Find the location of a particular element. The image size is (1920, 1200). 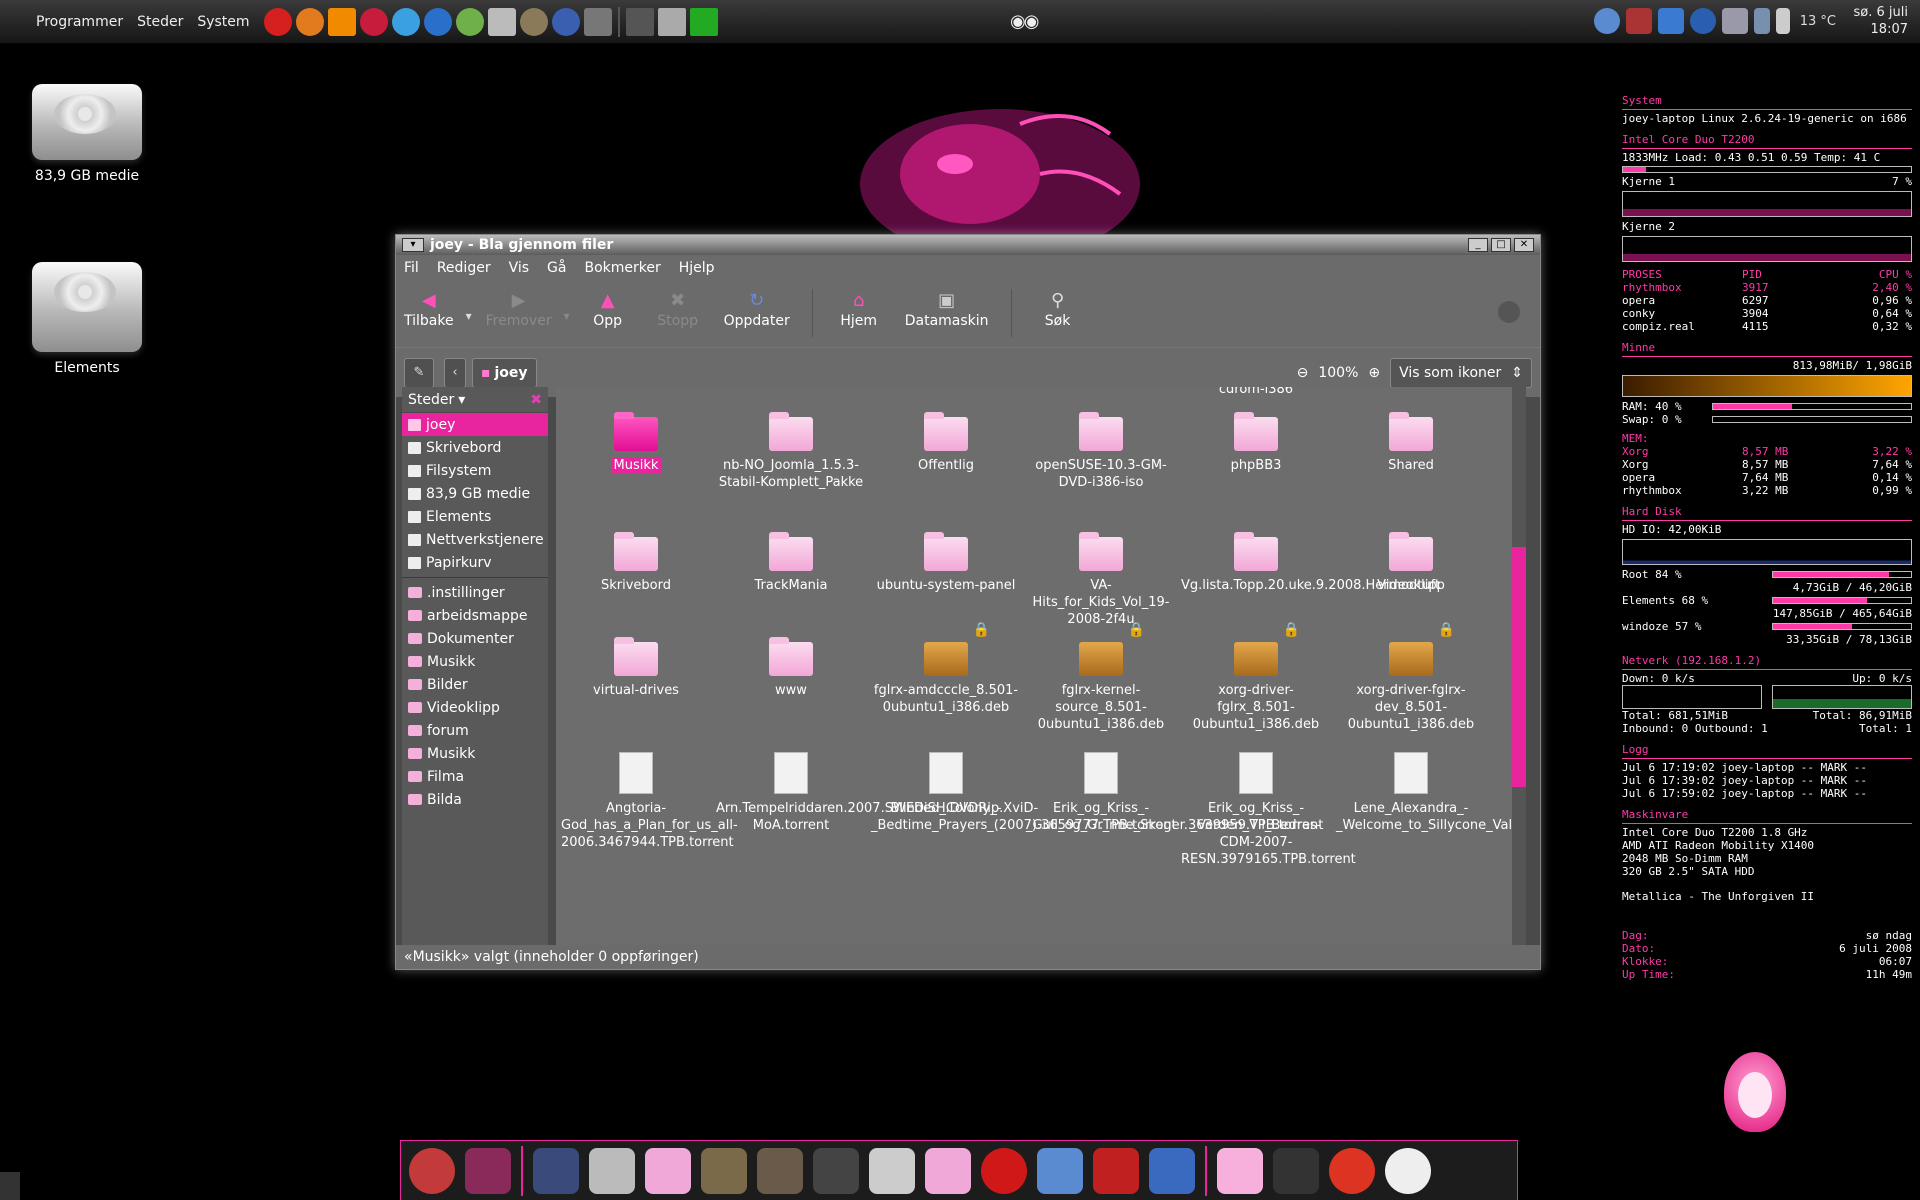

forward-button: ▶ Fremover is located at coordinates (519, 309).